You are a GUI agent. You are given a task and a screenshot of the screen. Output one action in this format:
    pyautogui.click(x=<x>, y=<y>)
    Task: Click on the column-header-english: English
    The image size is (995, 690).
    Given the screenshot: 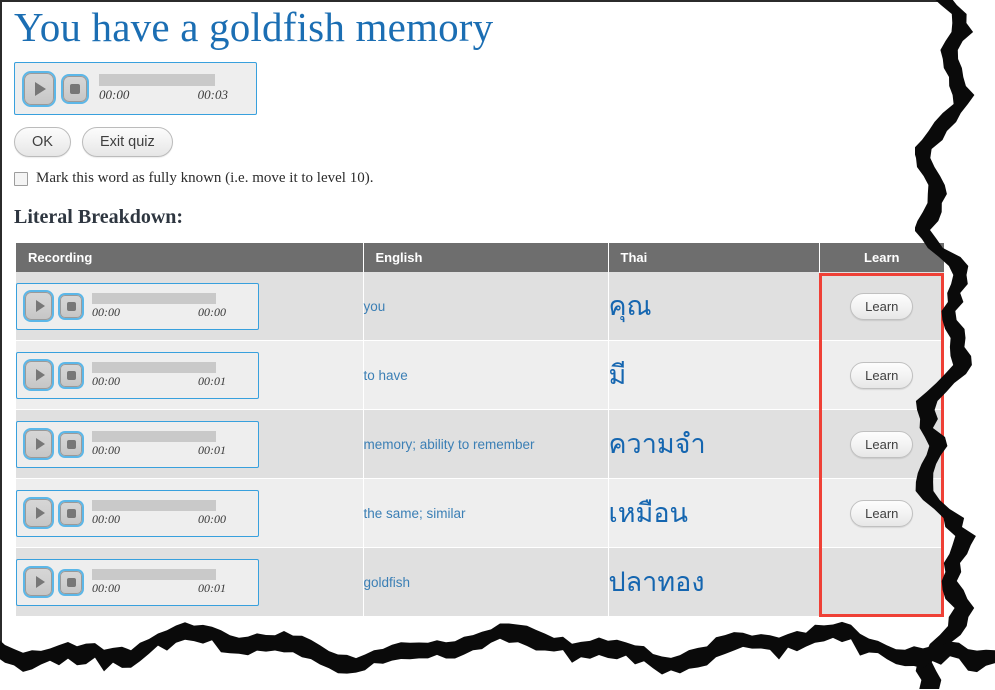 What is the action you would take?
    pyautogui.click(x=486, y=258)
    